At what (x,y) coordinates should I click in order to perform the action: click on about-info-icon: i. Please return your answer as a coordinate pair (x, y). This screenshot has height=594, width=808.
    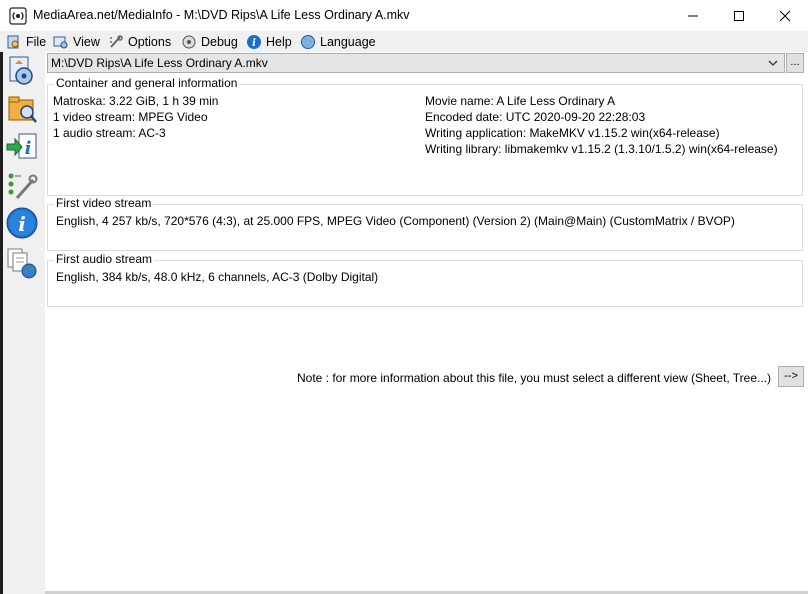
    Looking at the image, I should click on (22, 223).